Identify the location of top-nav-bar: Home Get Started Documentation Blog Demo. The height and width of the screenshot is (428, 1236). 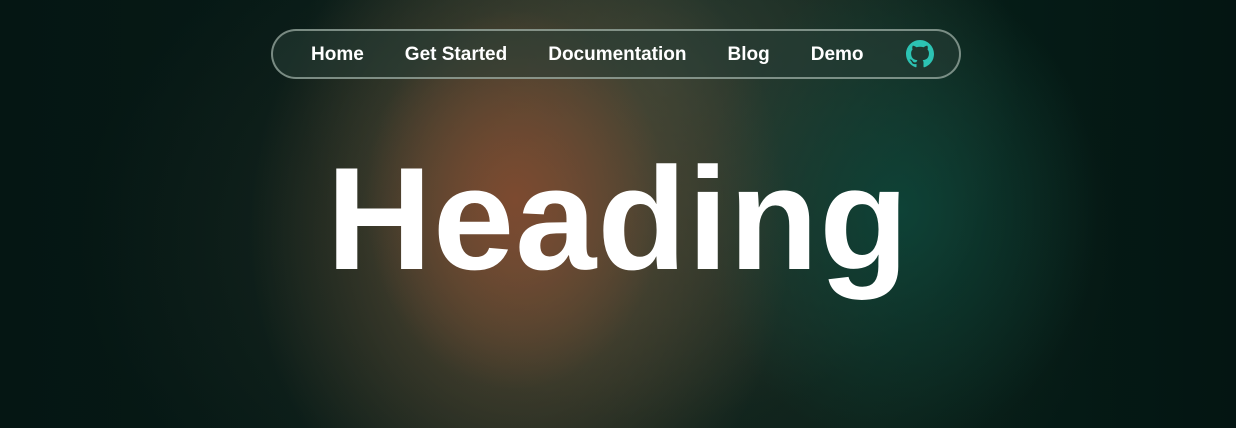
(616, 54).